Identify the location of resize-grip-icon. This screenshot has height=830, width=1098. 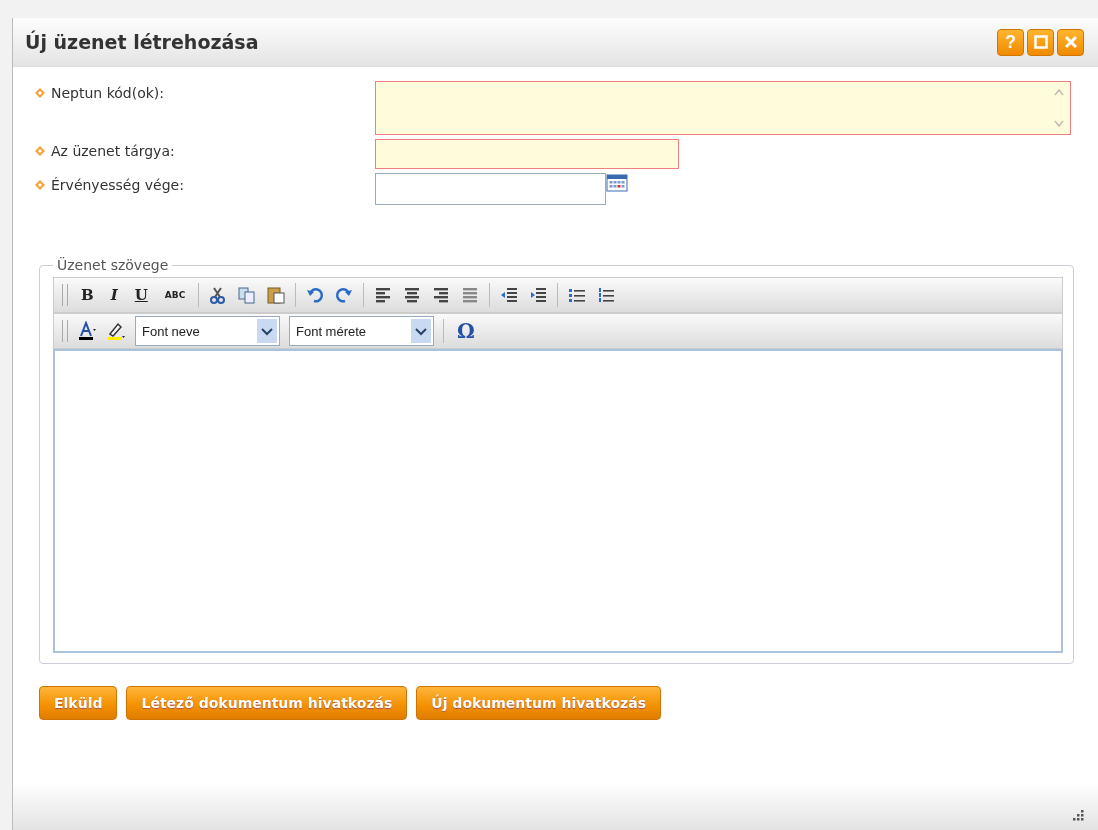
(1077, 815).